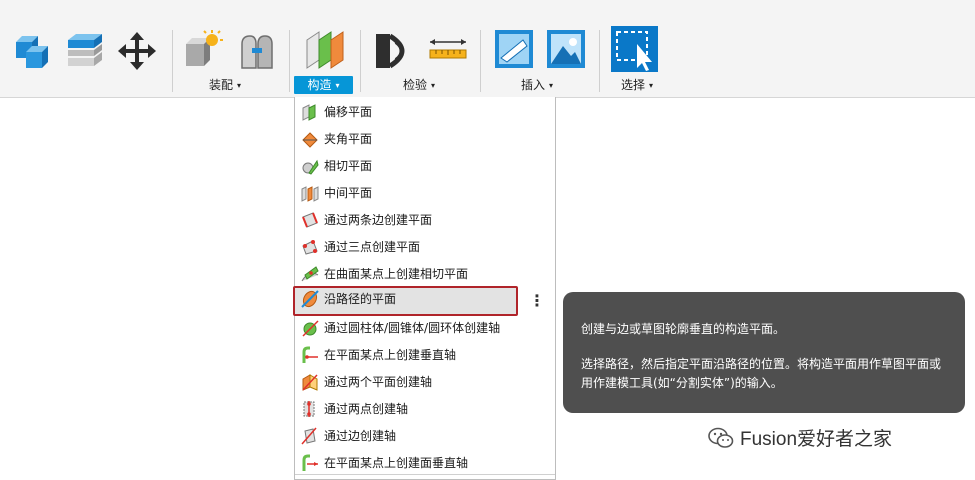  What do you see at coordinates (425, 247) in the screenshot?
I see `menu-item-plane-through-three-points: 通过三点创建平面` at bounding box center [425, 247].